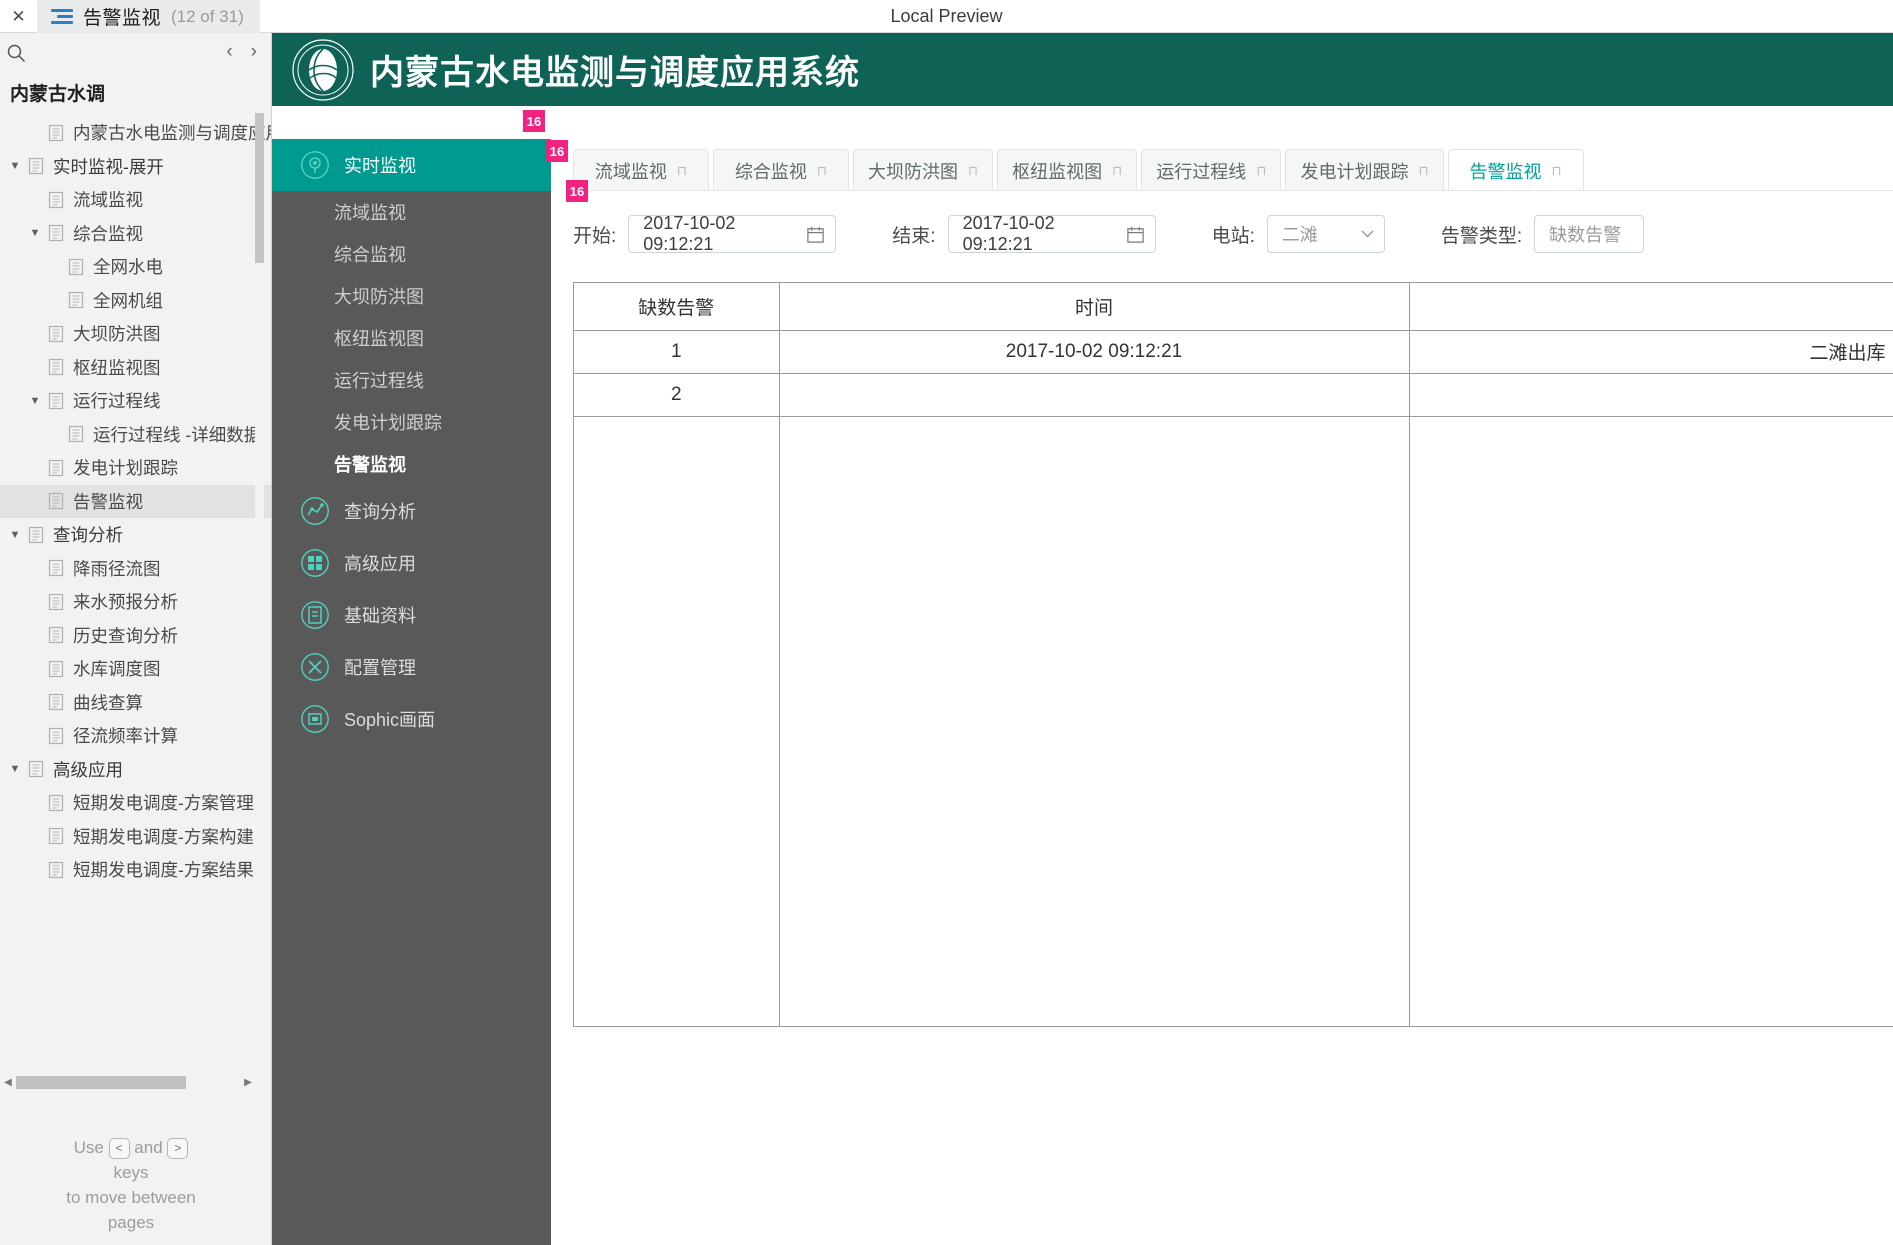 This screenshot has height=1245, width=1893. I want to click on outline-item: 内蒙古水电监测与调度应用, so click(135, 133).